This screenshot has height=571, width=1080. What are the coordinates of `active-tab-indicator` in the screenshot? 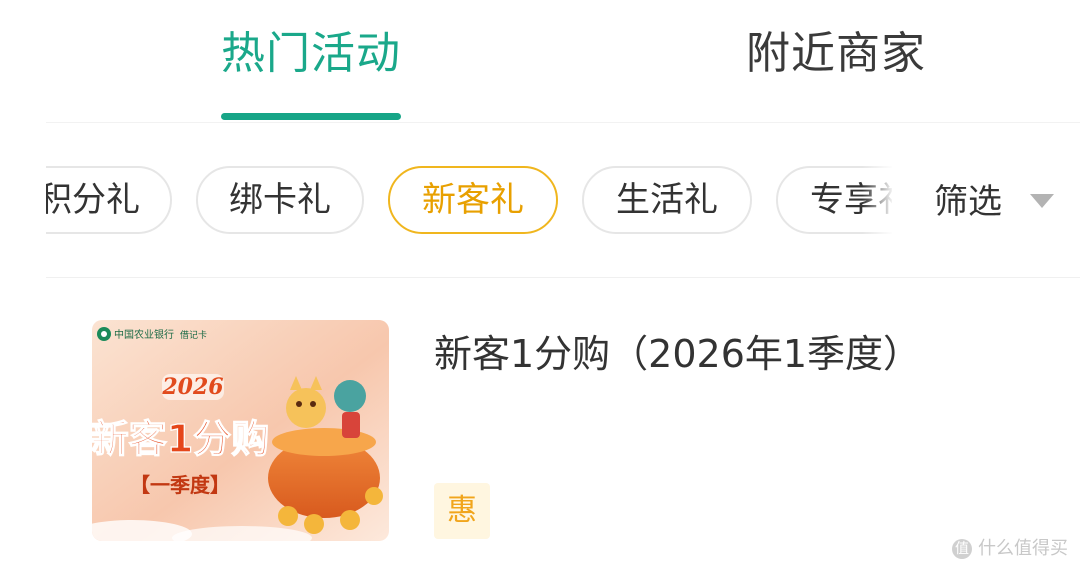 It's located at (311, 116).